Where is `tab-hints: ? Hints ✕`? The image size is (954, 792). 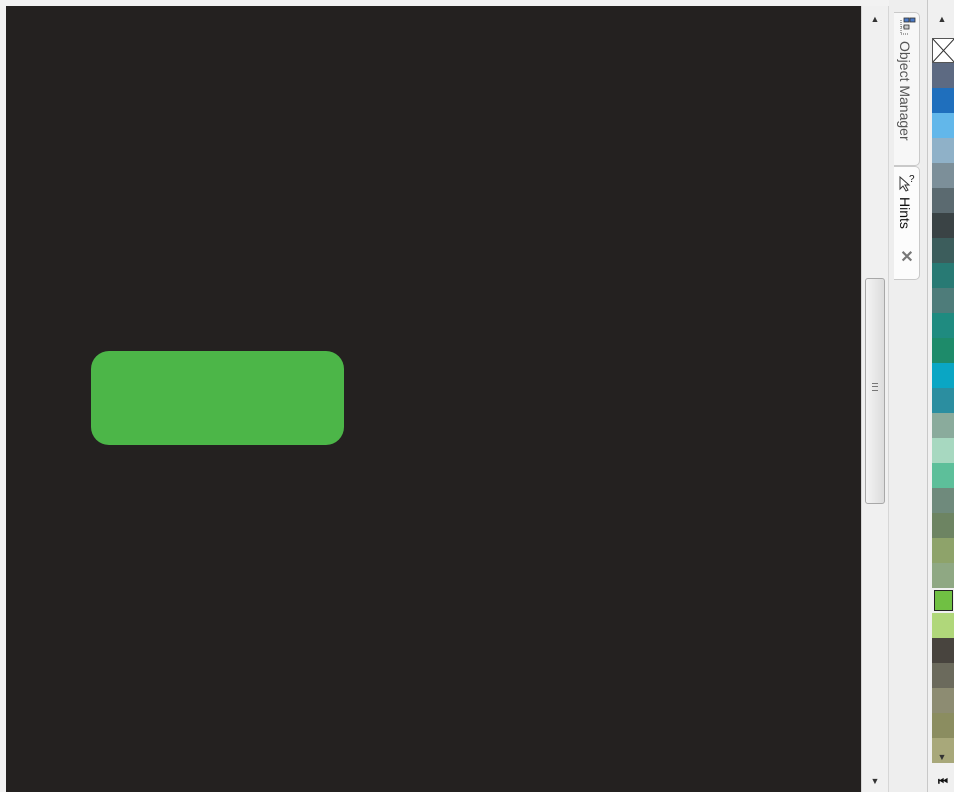 tab-hints: ? Hints ✕ is located at coordinates (907, 223).